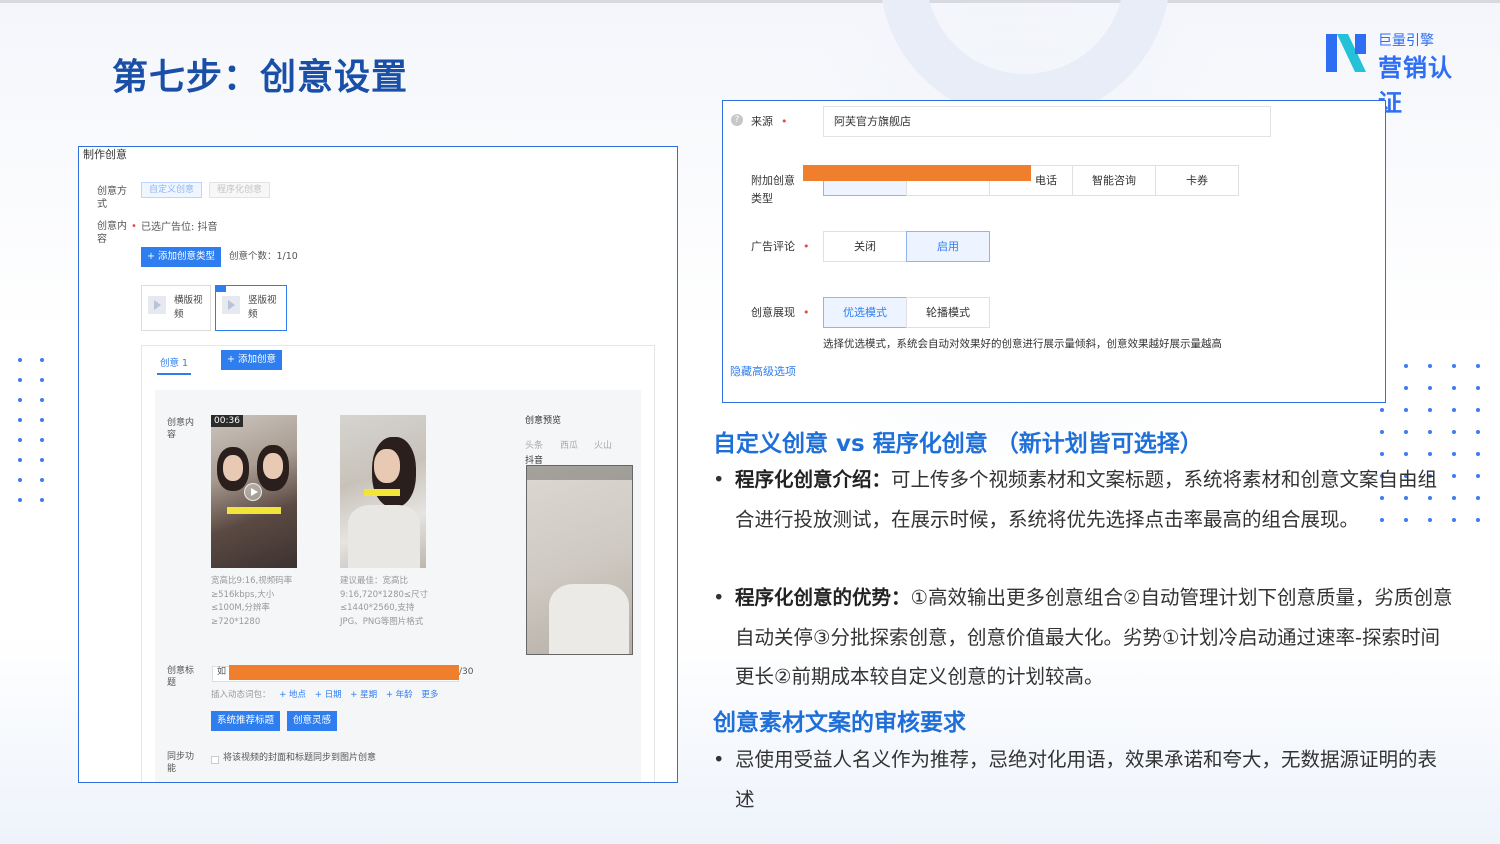 The image size is (1500, 844). I want to click on add-creative-type-button: + 添加创意类型, so click(181, 257).